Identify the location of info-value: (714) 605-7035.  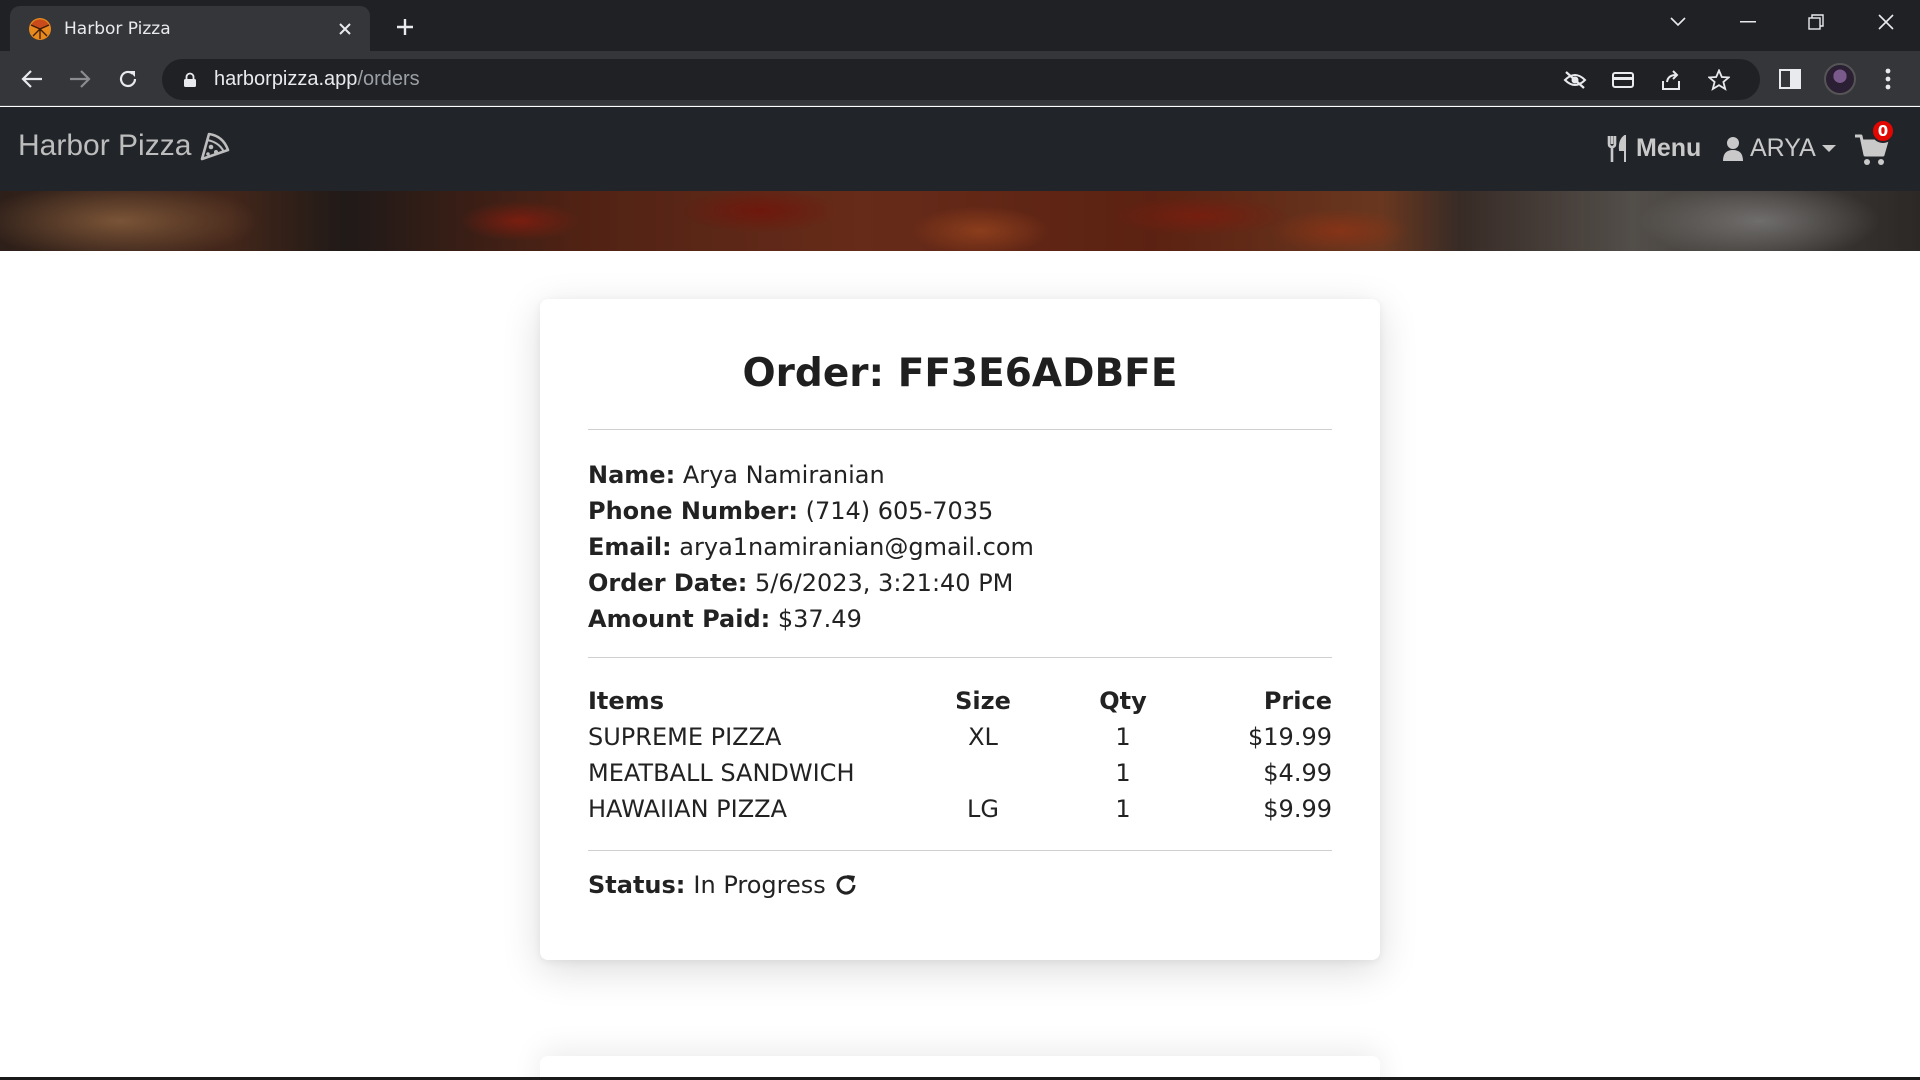
(899, 511).